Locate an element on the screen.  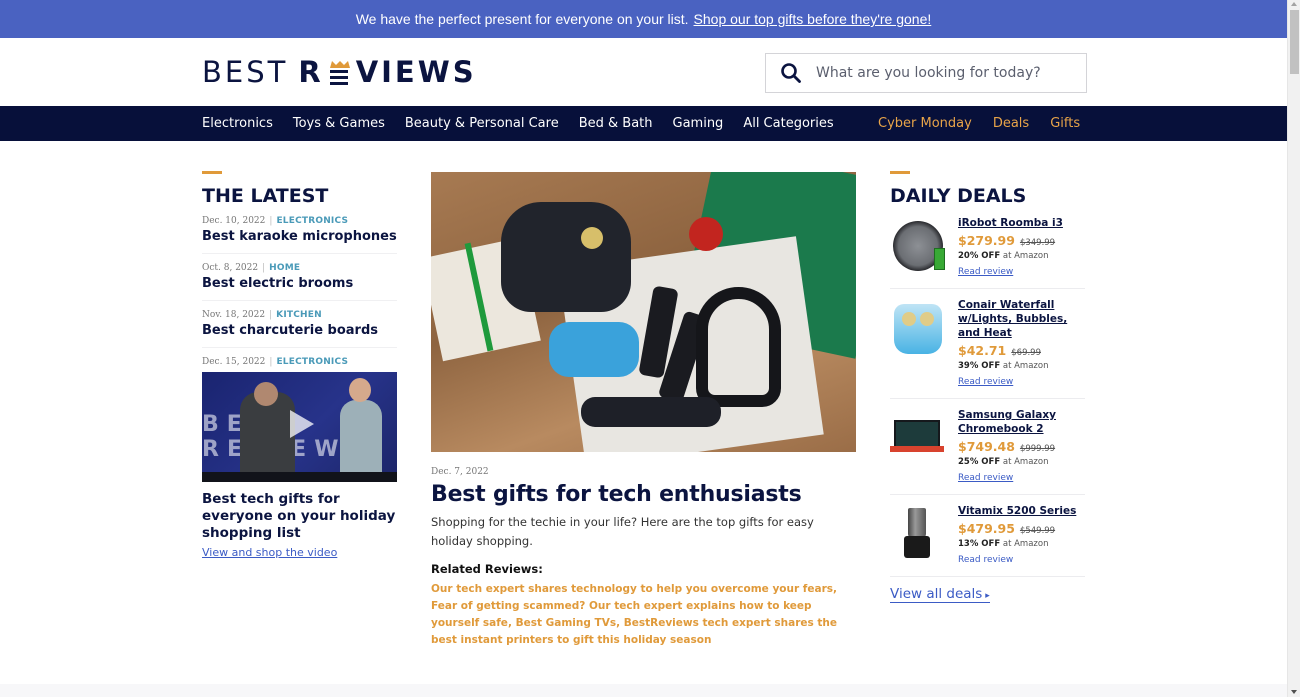
promo-link: Shop our top gifts before they're gone! is located at coordinates (813, 19).